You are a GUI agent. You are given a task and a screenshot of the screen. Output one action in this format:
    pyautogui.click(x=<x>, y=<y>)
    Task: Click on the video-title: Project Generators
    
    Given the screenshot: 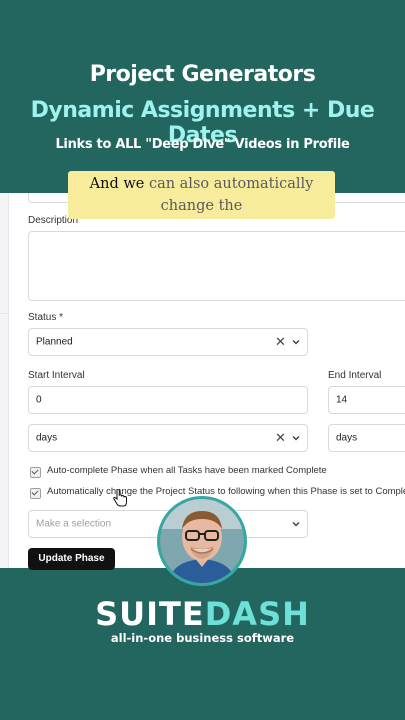 What is the action you would take?
    pyautogui.click(x=202, y=74)
    